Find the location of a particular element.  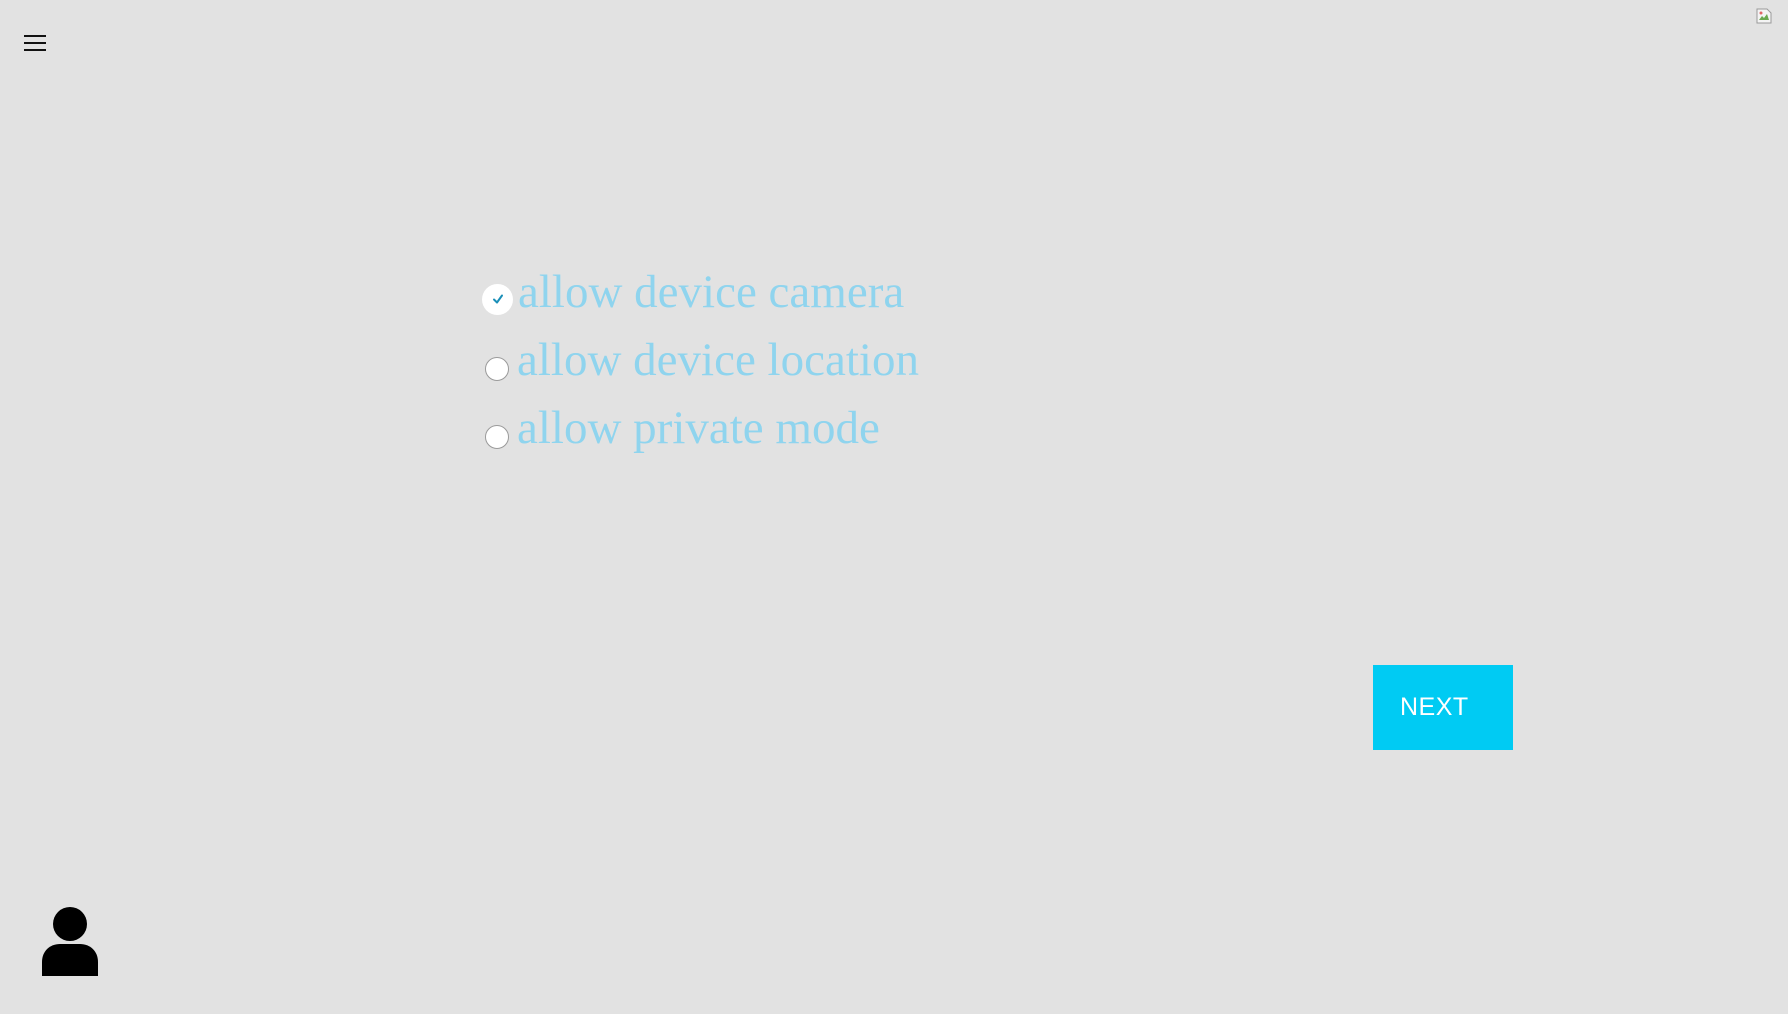

broken-image-icon is located at coordinates (1764, 16).